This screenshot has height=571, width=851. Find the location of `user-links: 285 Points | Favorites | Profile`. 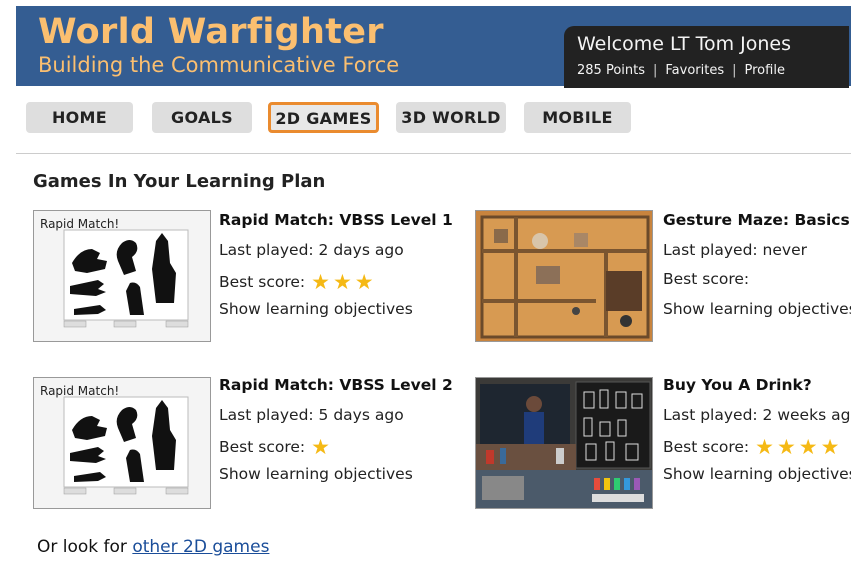

user-links: 285 Points | Favorites | Profile is located at coordinates (681, 70).